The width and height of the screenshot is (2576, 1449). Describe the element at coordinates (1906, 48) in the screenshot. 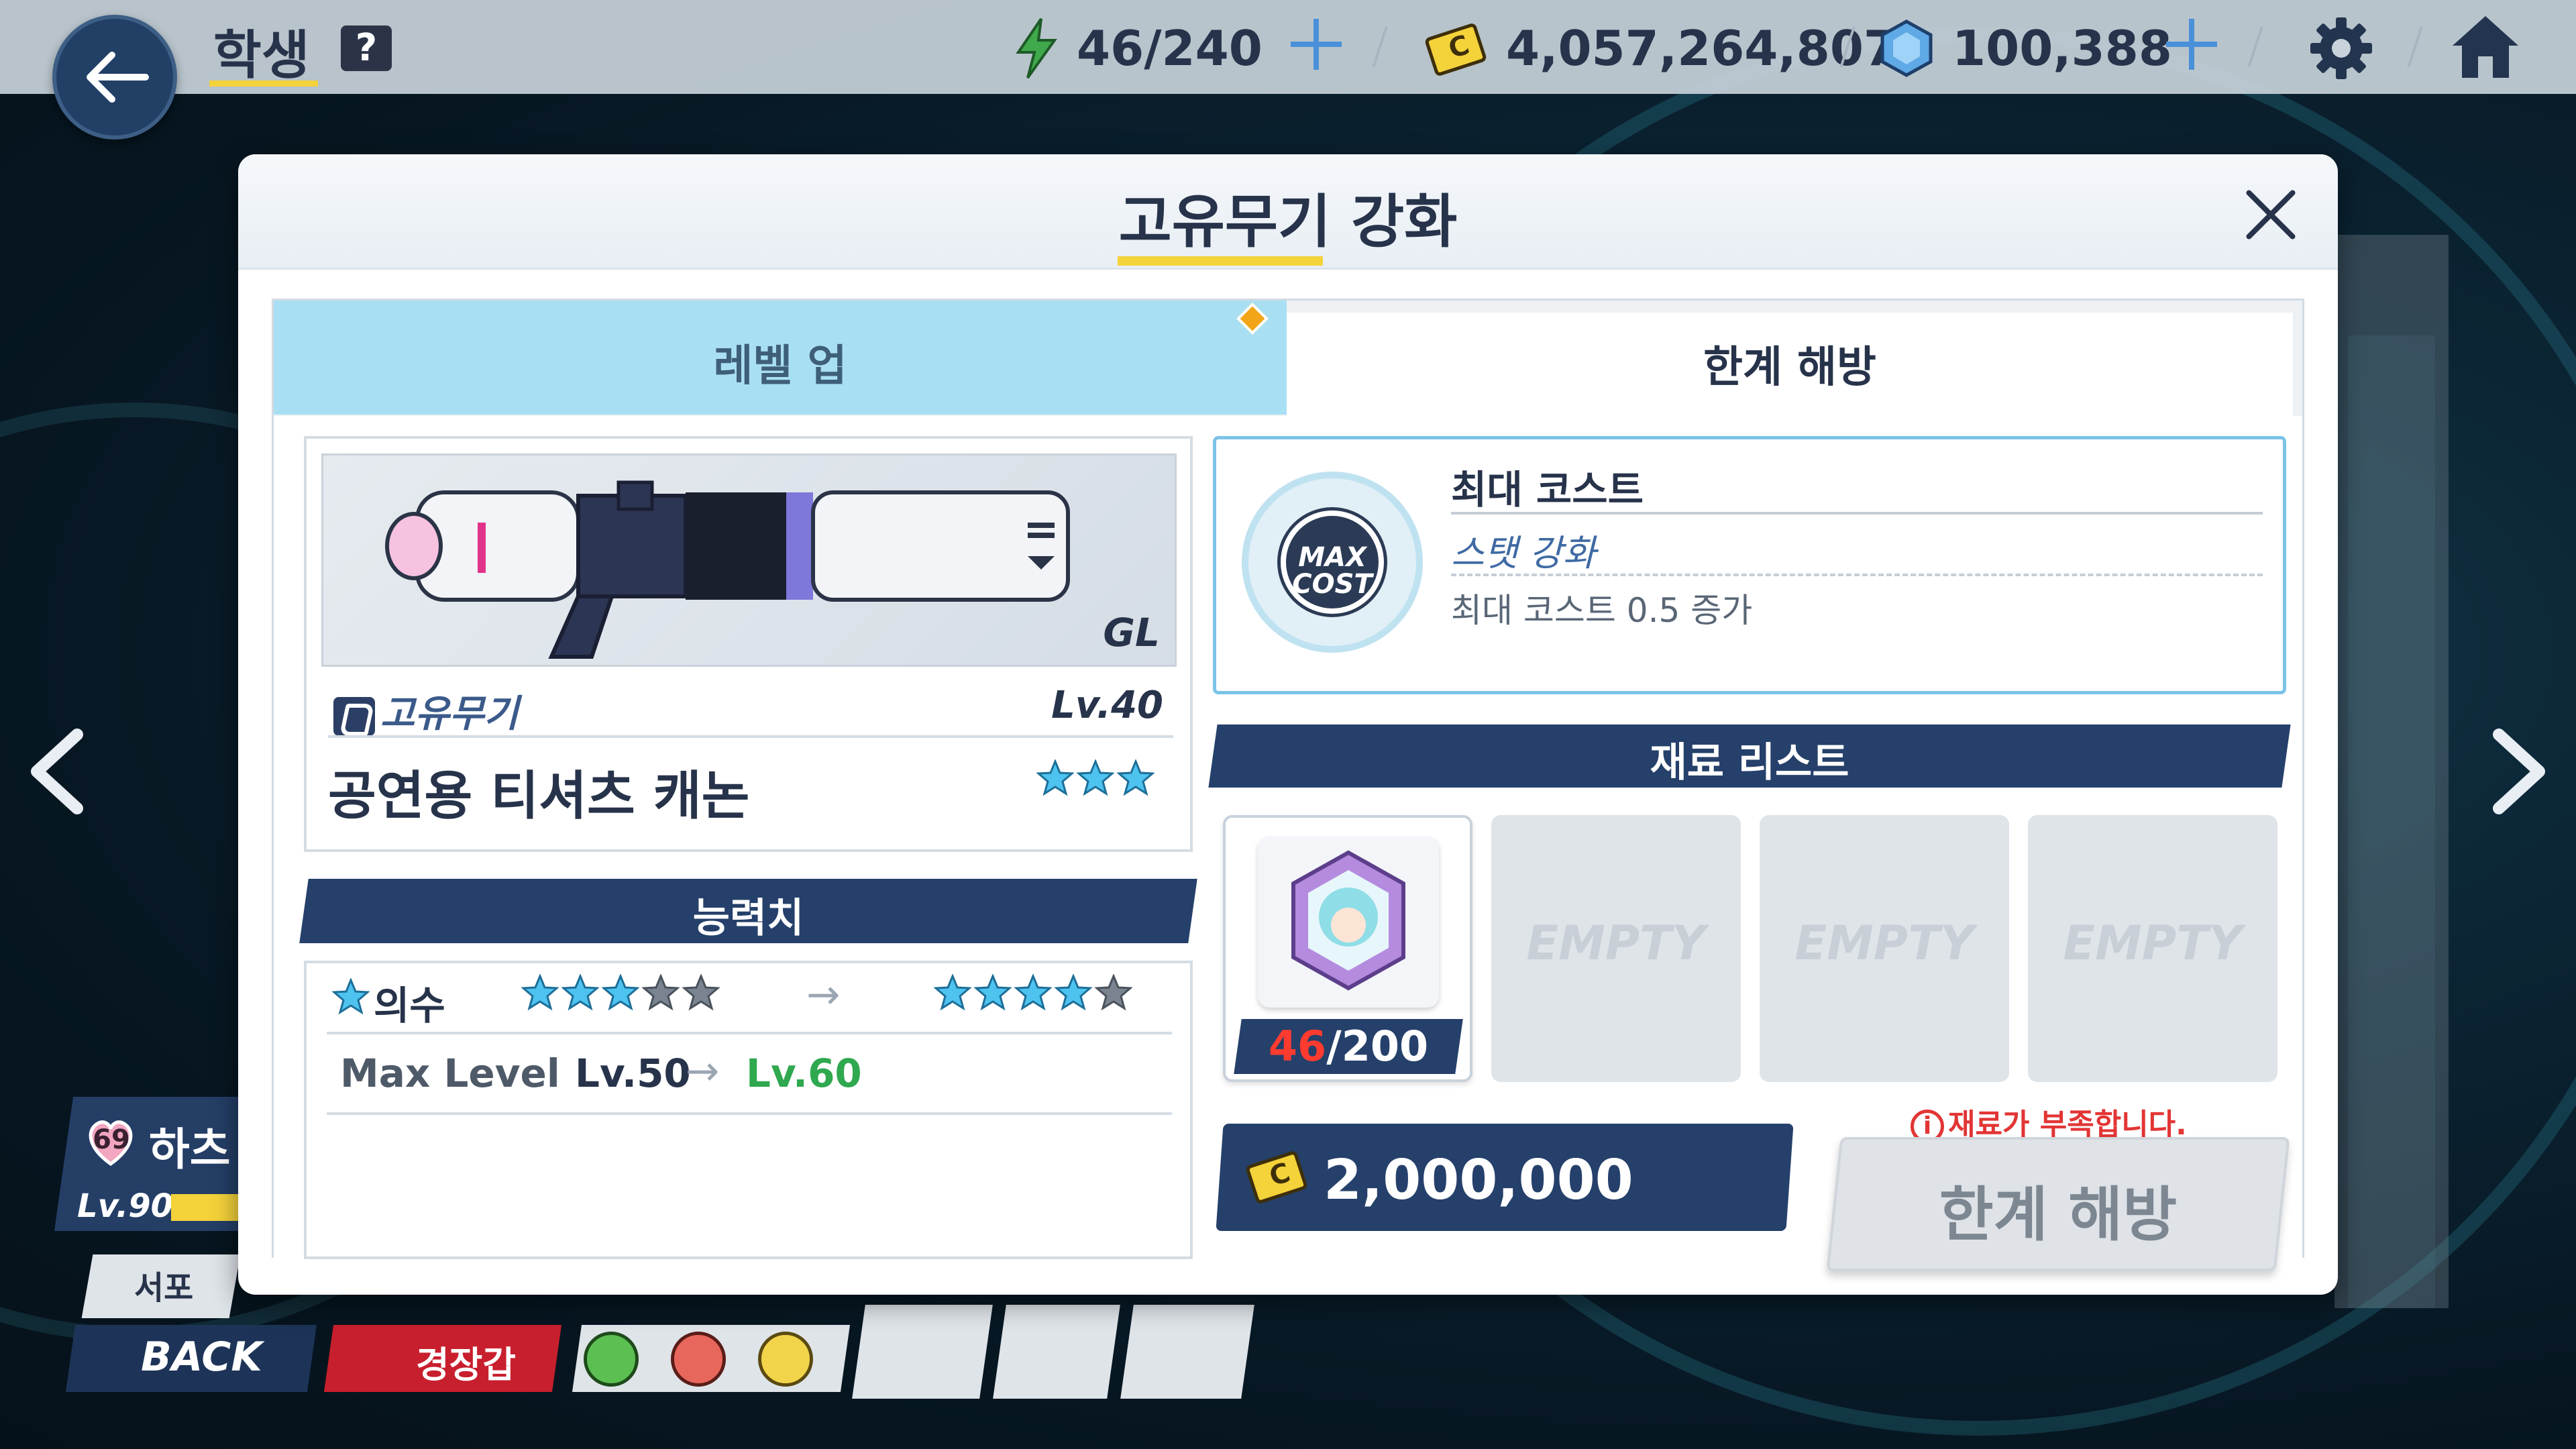

I see `gem-icon` at that location.